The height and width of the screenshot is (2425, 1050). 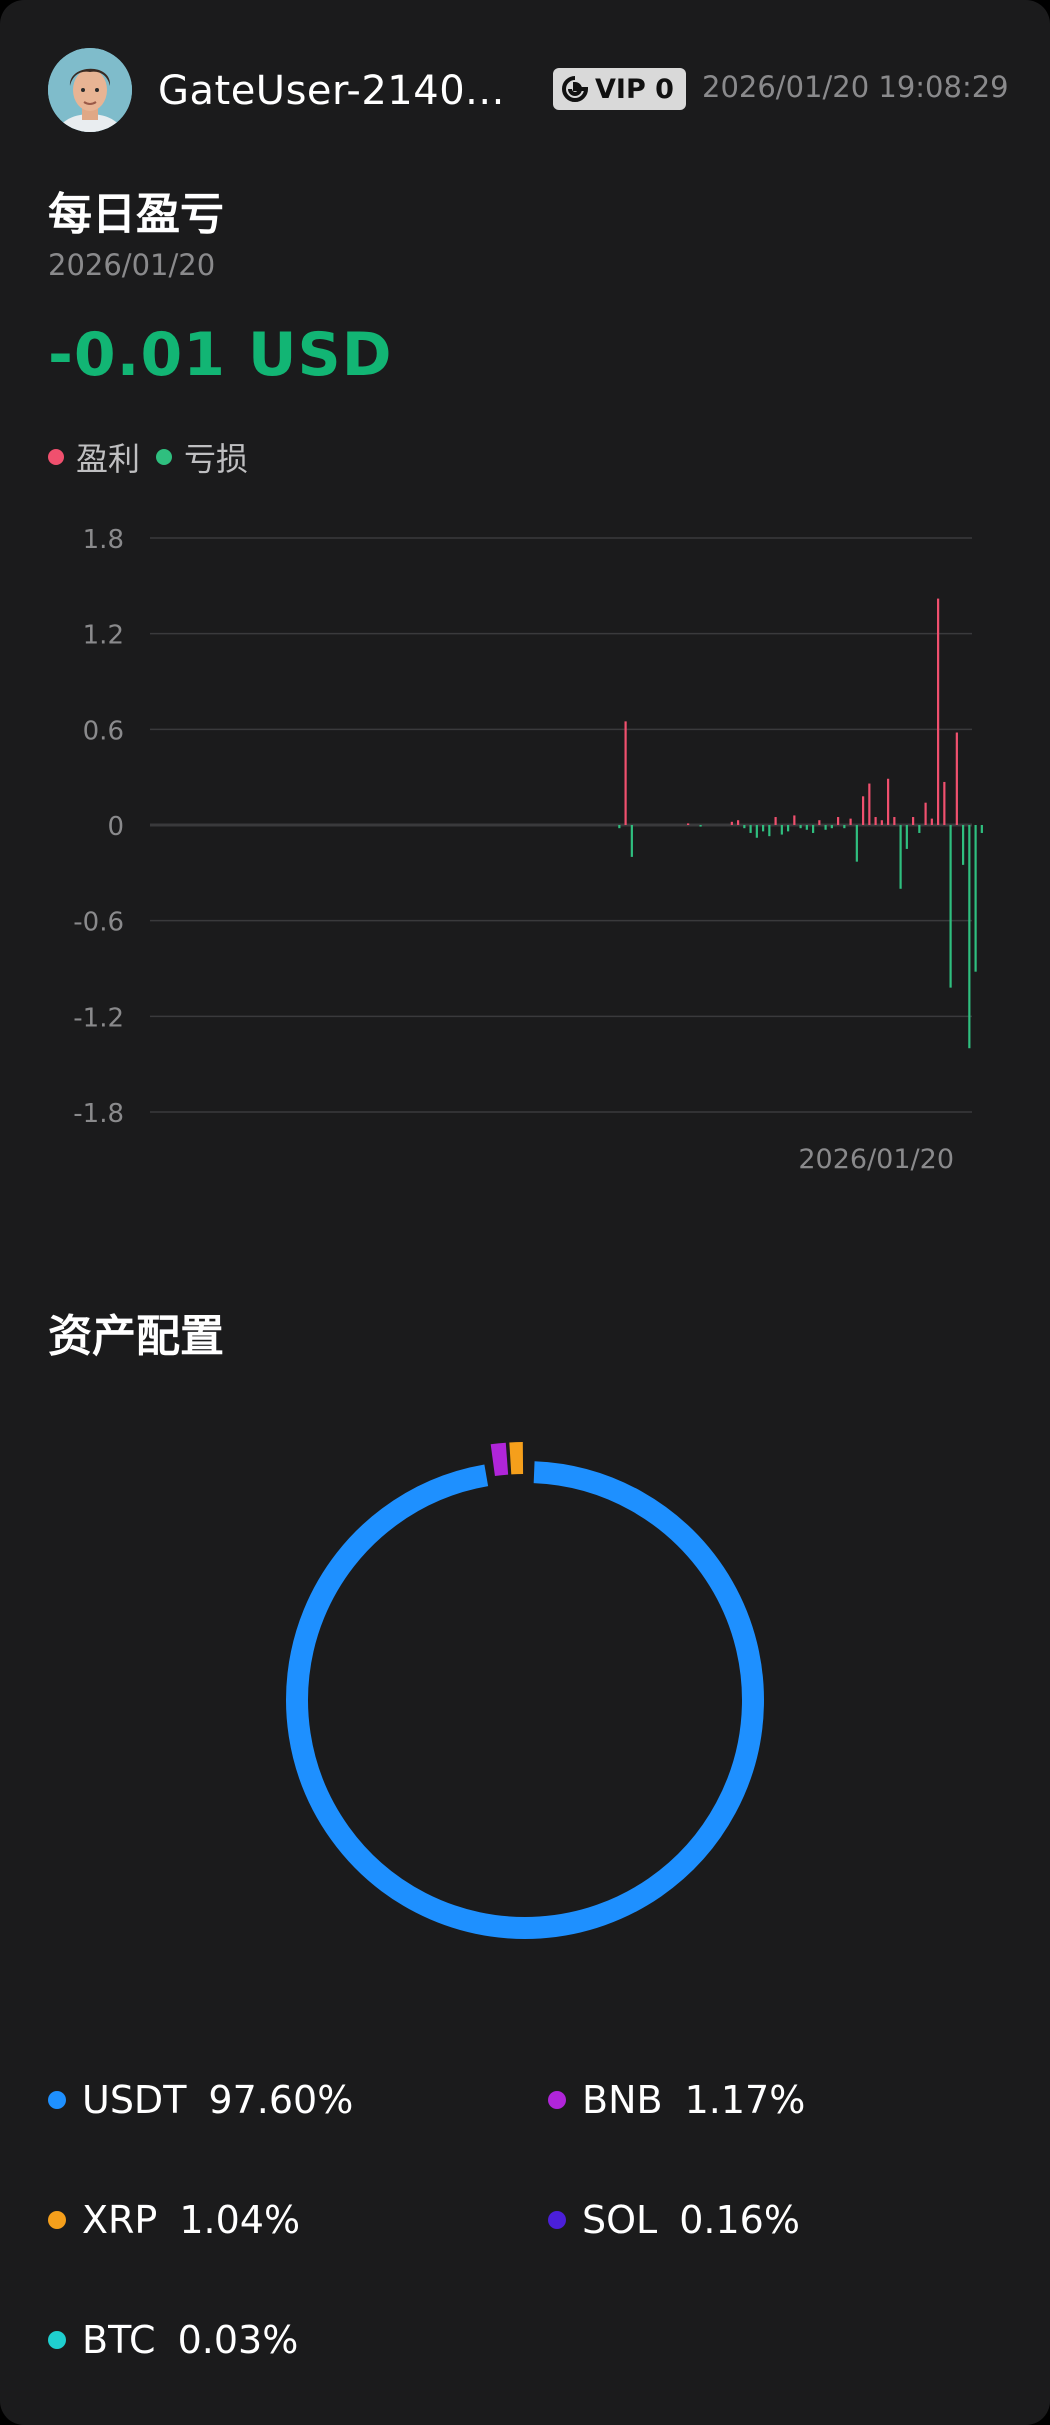 What do you see at coordinates (173, 2340) in the screenshot?
I see `allocation-item-btc: BTC 0.03%` at bounding box center [173, 2340].